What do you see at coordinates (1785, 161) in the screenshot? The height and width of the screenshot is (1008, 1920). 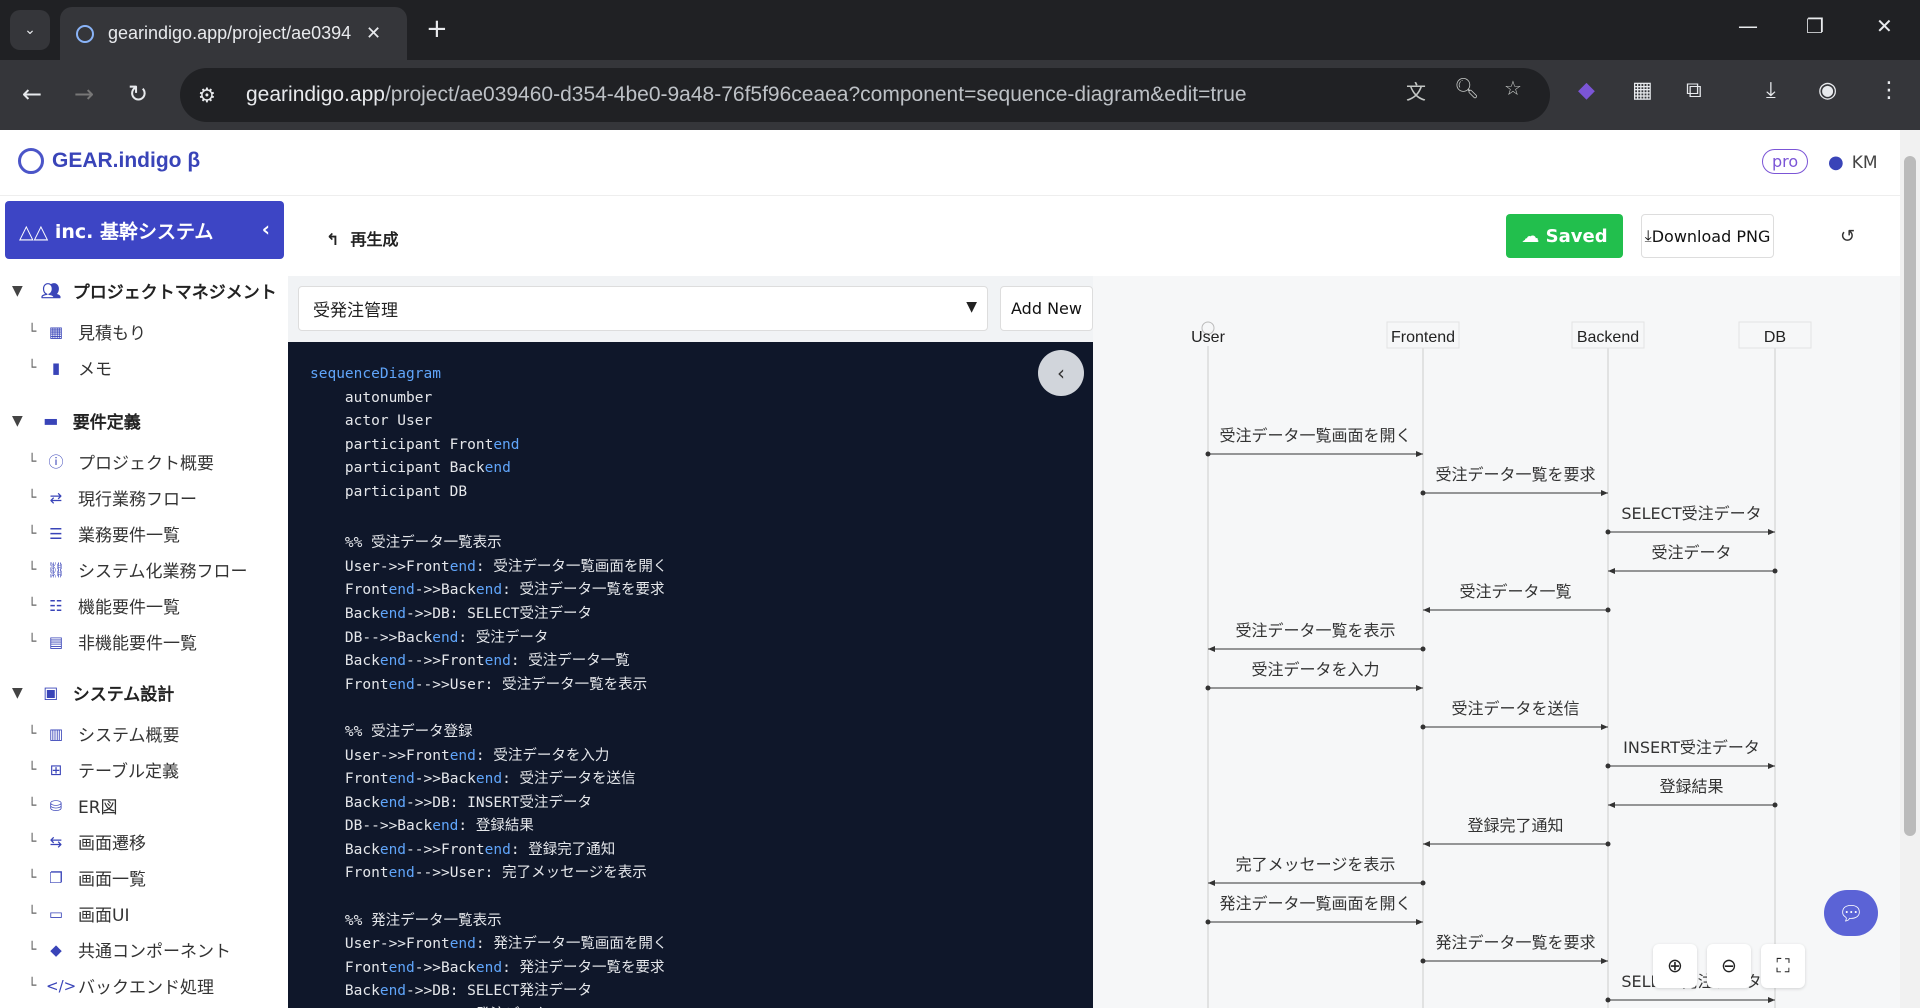 I see `pro-badge: pro` at bounding box center [1785, 161].